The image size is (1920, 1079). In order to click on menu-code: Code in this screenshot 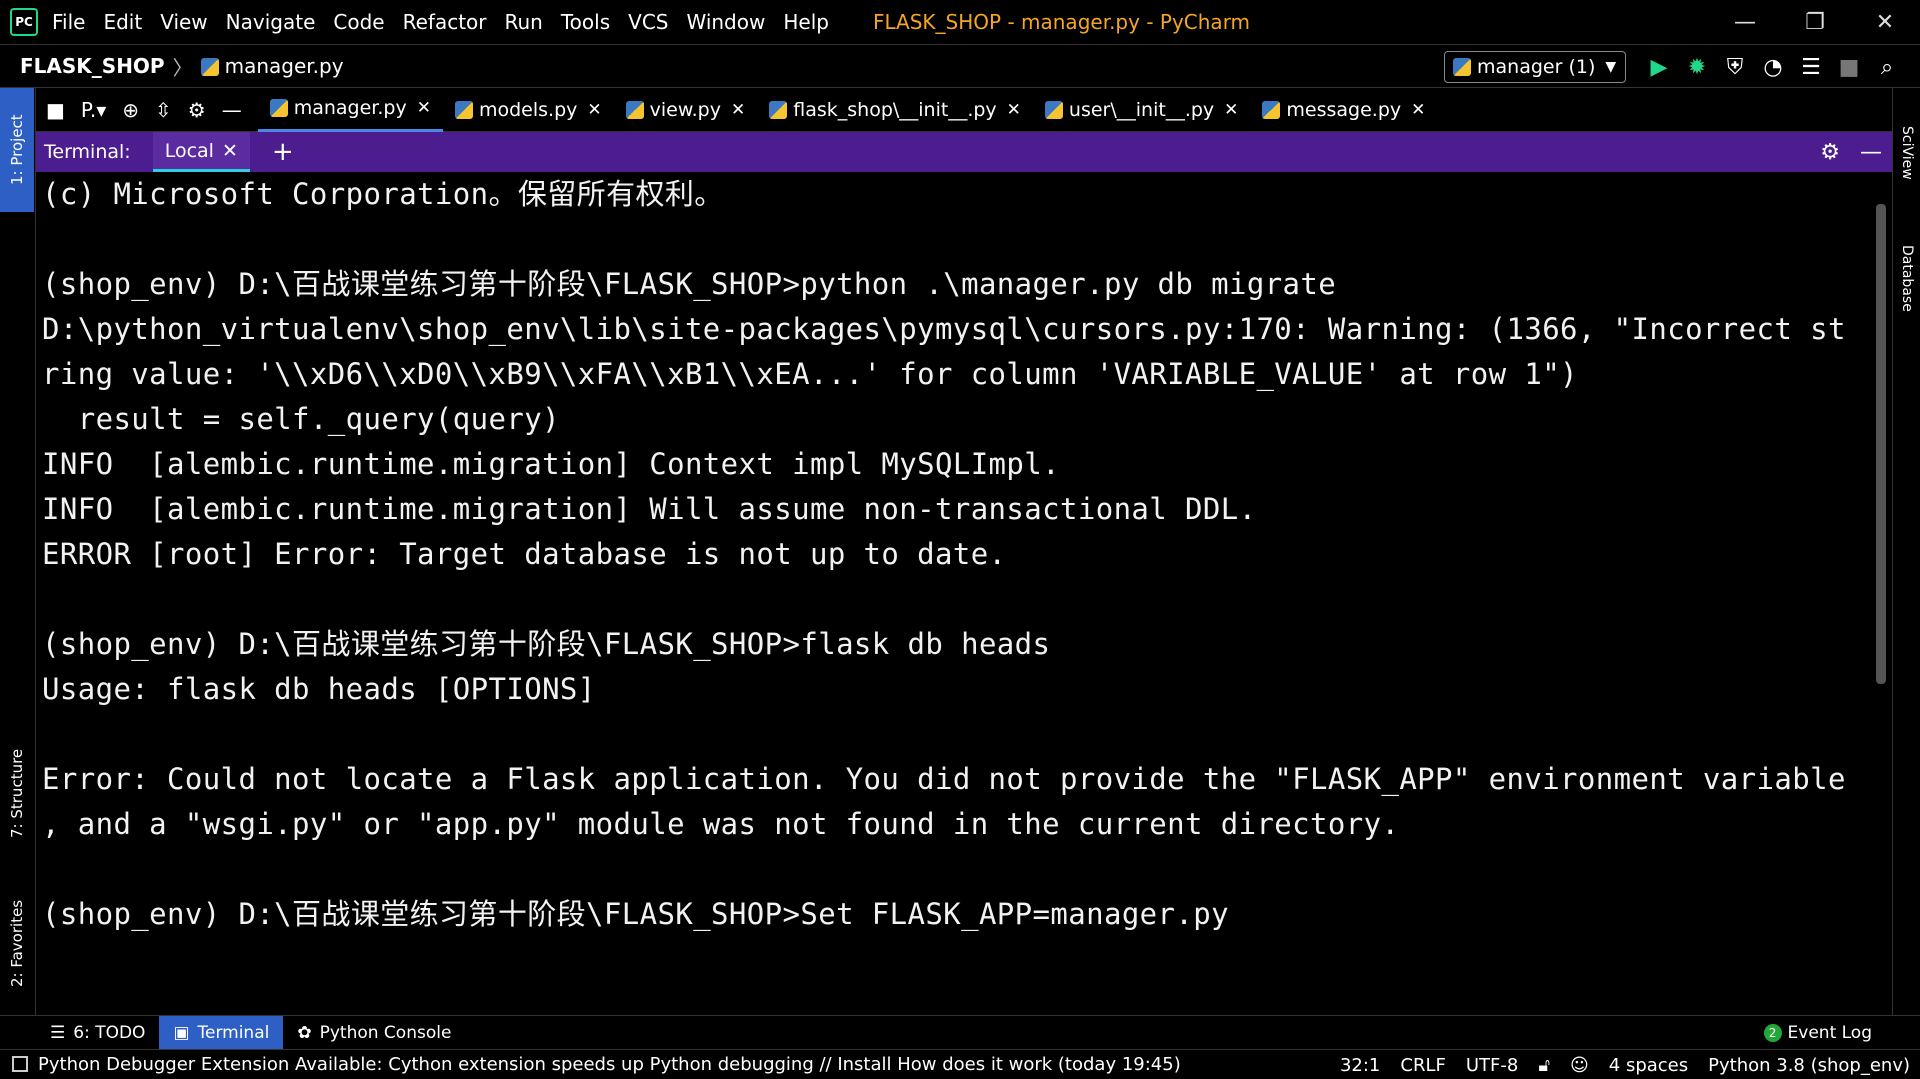, I will do `click(358, 22)`.